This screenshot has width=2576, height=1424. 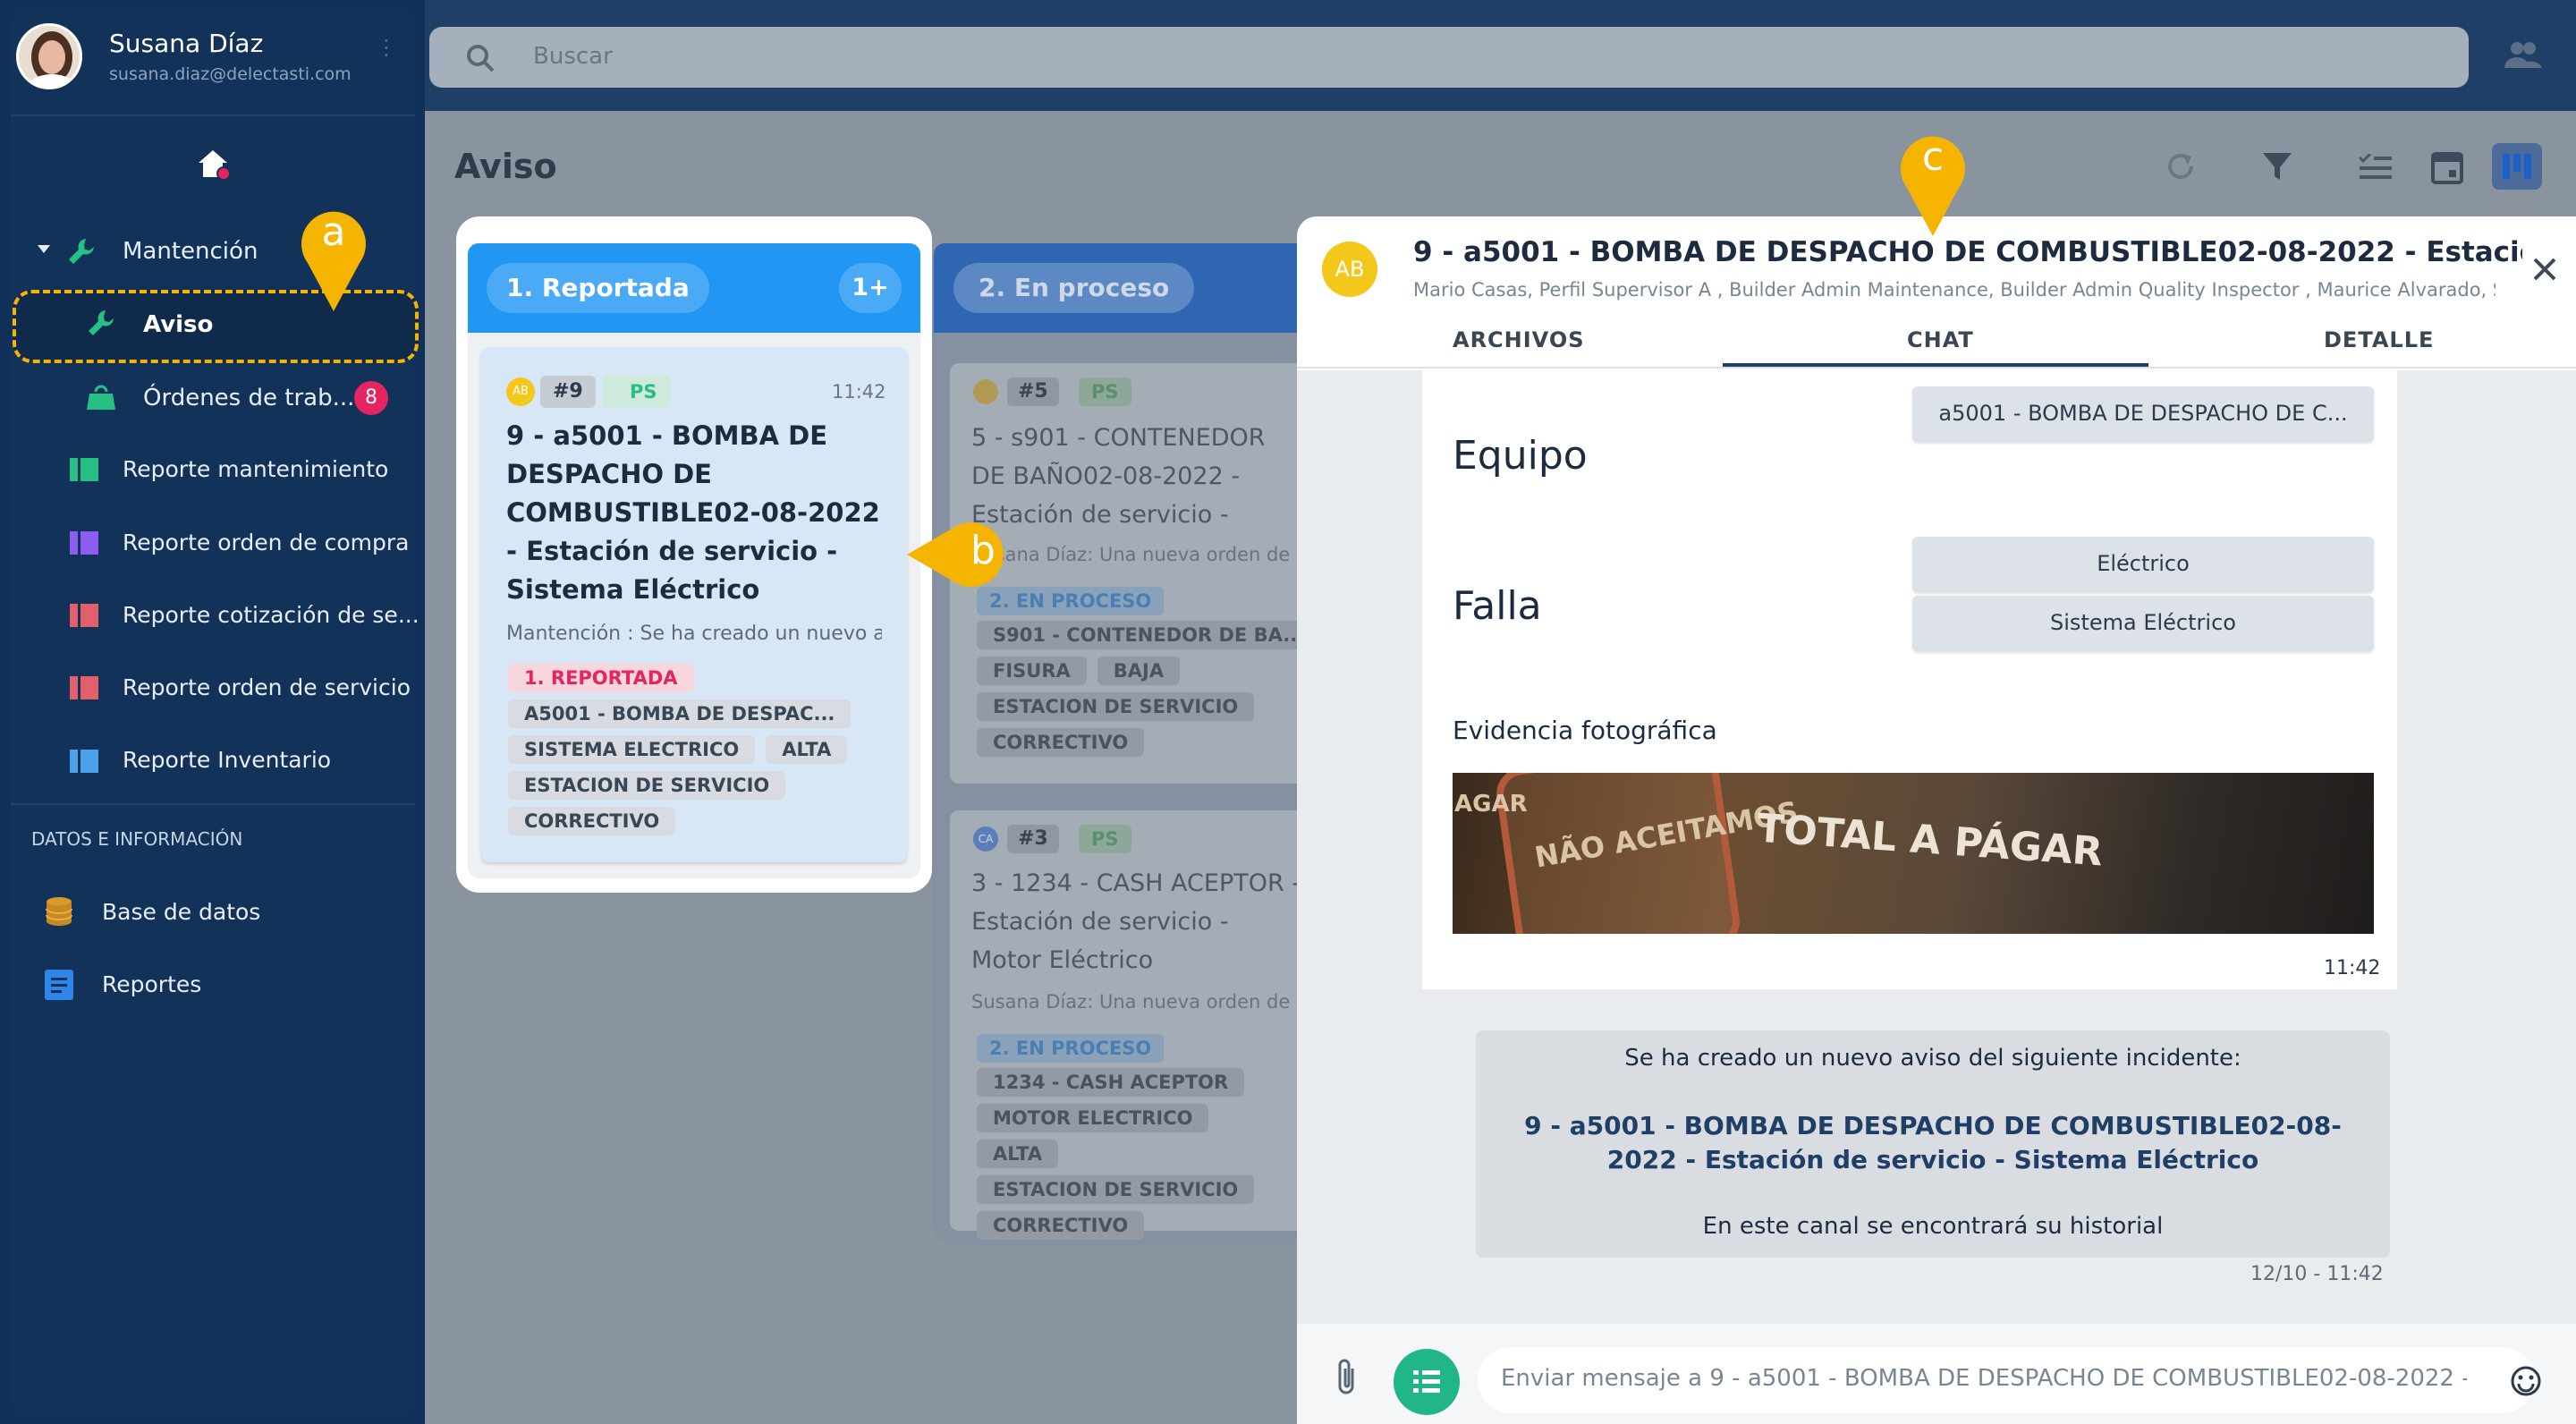 I want to click on tag-chip: SISTEMA ELECTRICO, so click(x=632, y=749).